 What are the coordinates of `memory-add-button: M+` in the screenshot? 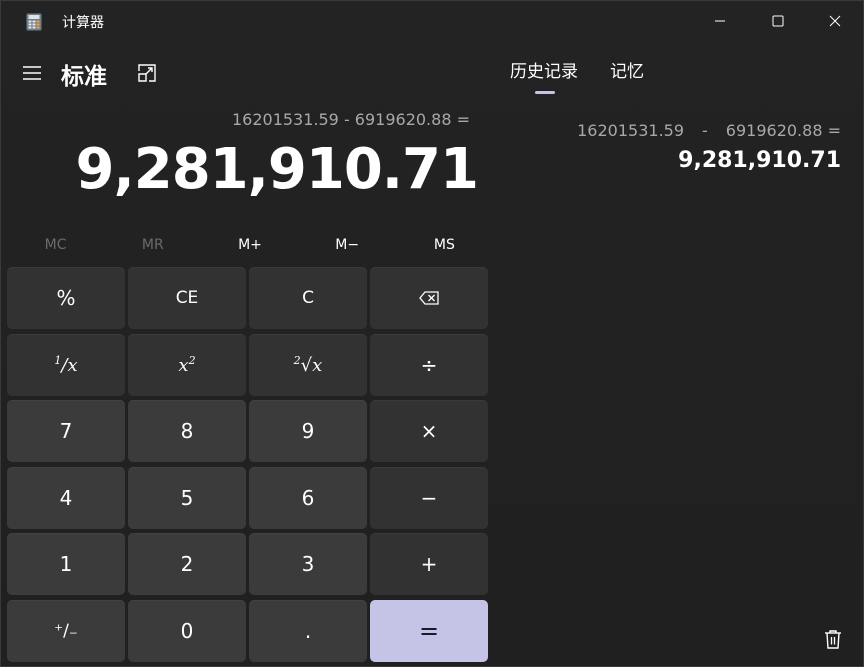 It's located at (249, 245).